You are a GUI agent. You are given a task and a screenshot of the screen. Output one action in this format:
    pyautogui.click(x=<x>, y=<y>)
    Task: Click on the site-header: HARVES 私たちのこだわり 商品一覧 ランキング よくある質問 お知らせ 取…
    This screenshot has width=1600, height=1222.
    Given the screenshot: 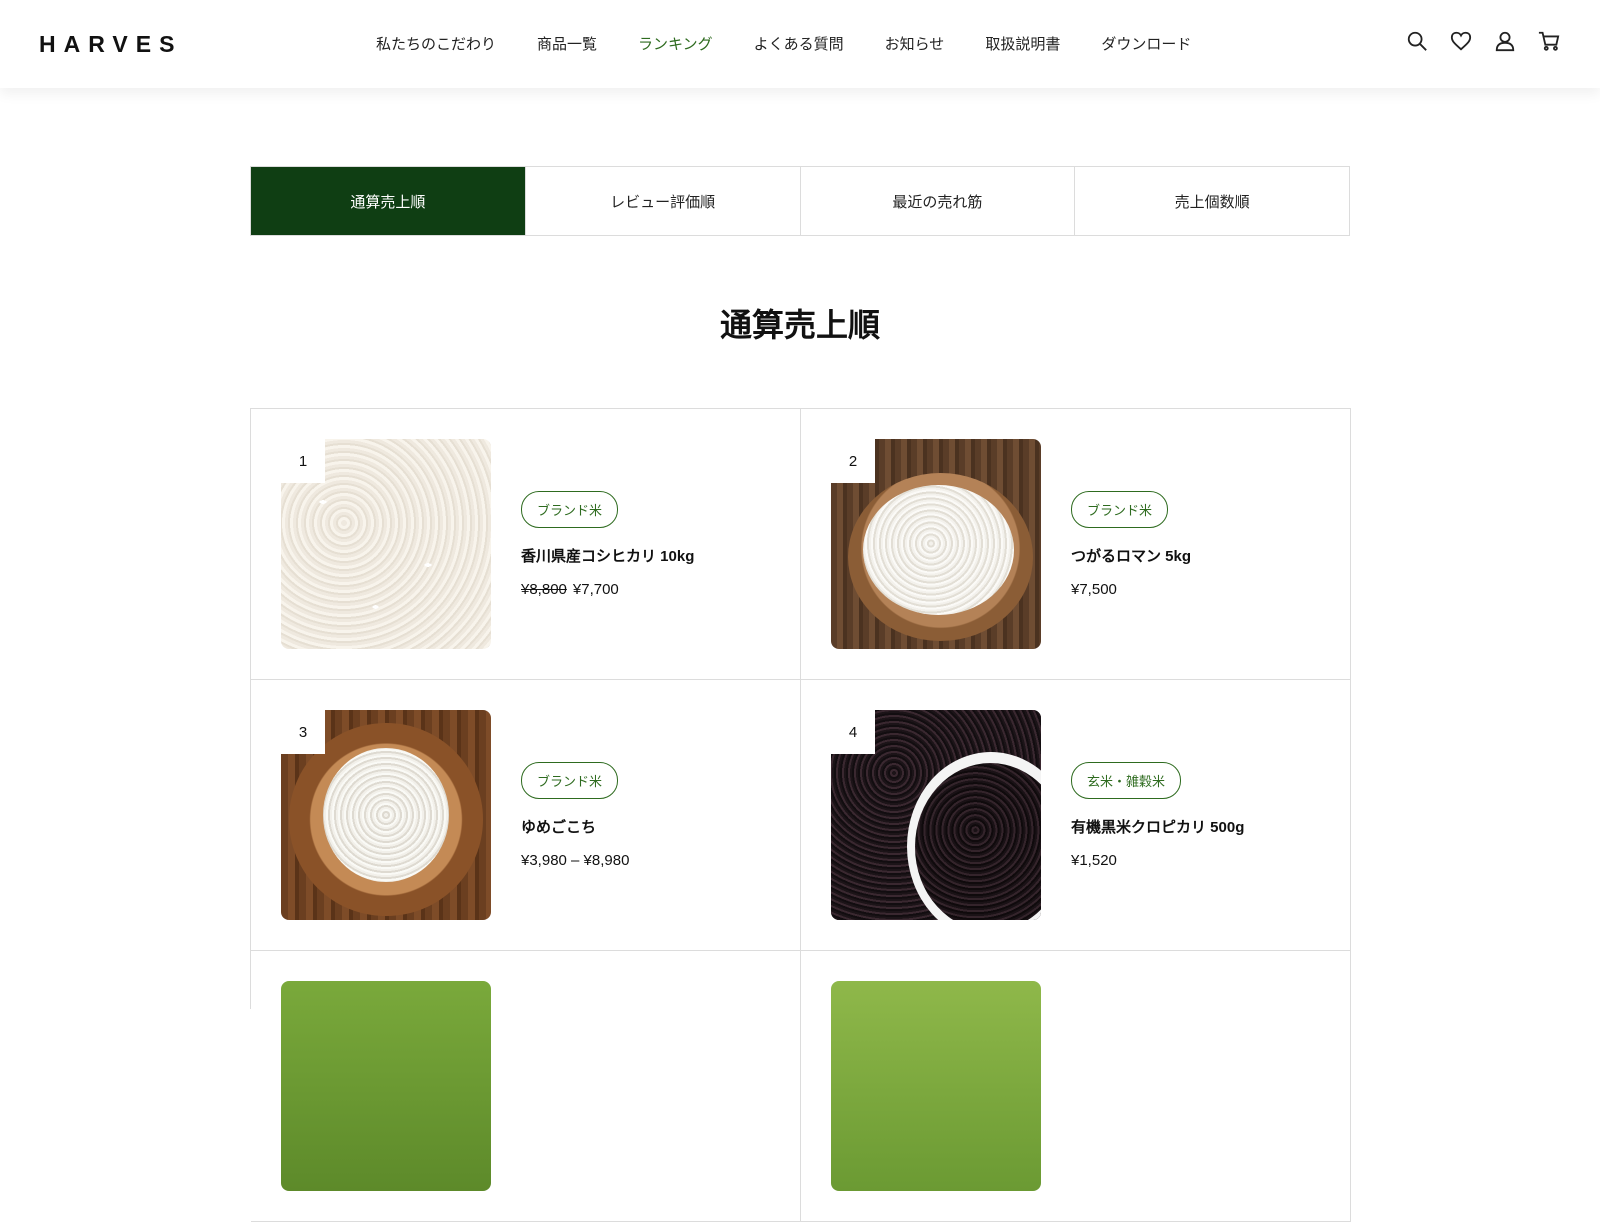 What is the action you would take?
    pyautogui.click(x=800, y=44)
    